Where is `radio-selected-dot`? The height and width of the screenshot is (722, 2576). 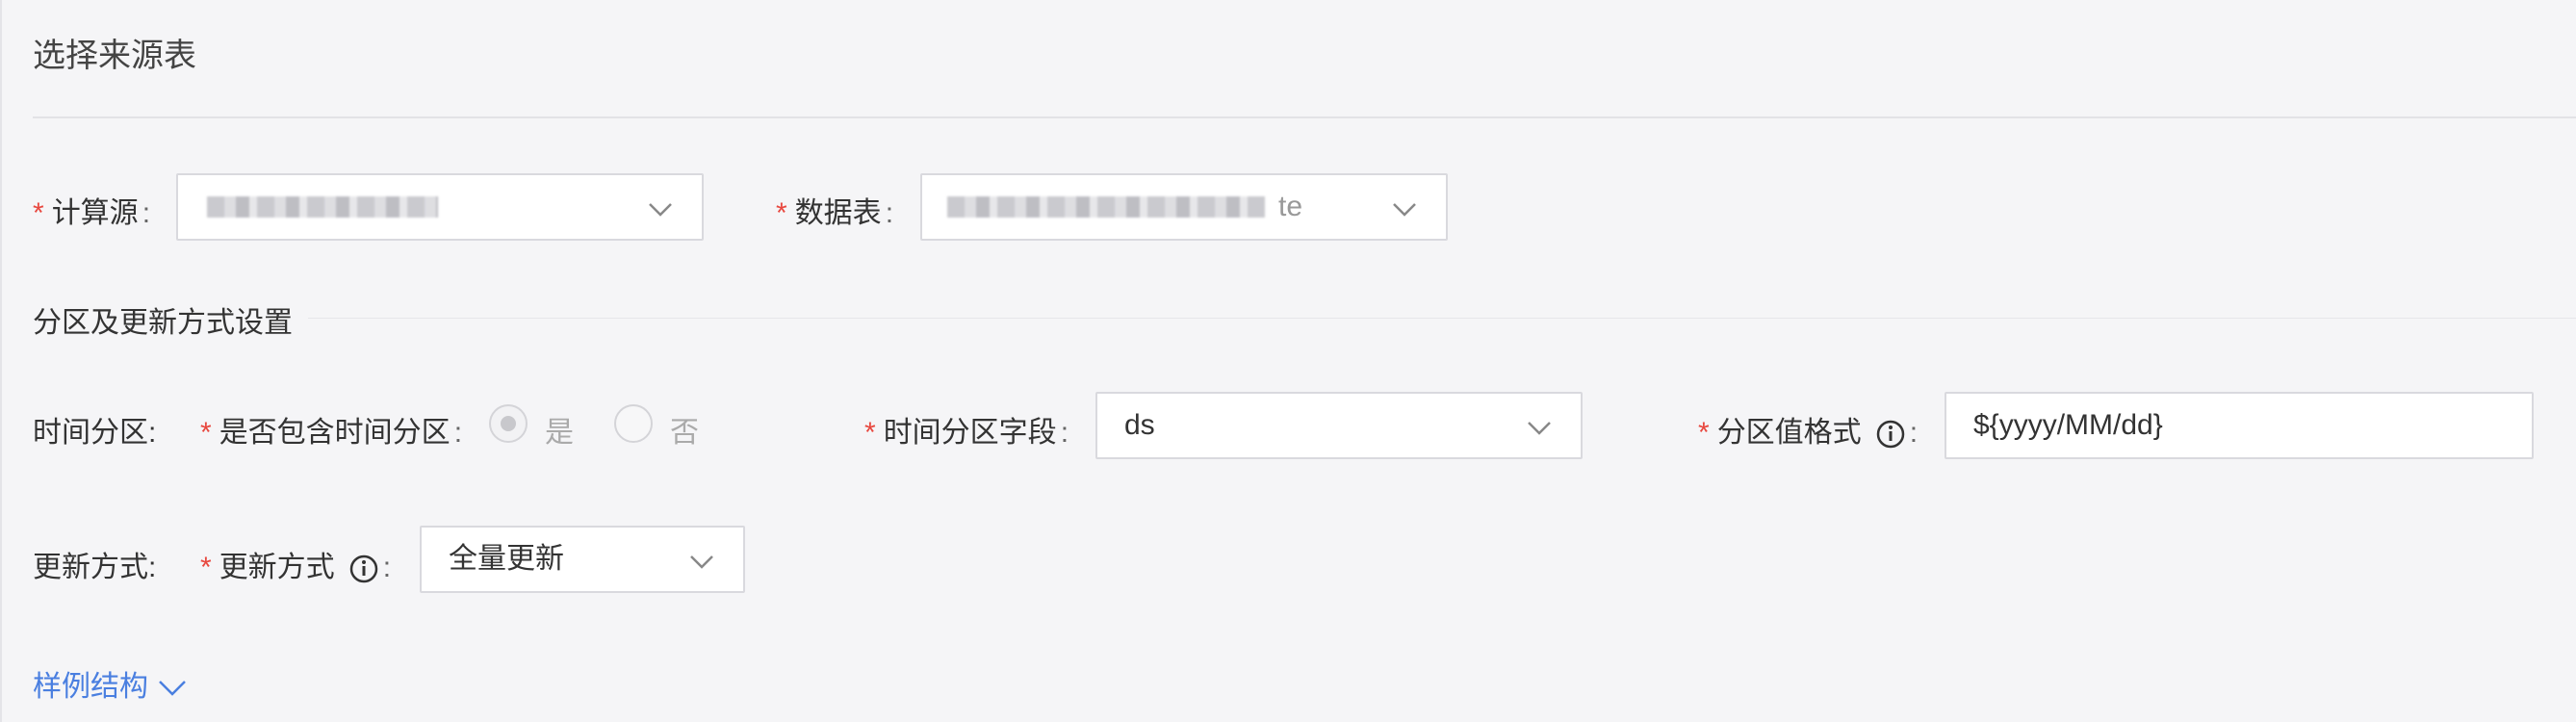
radio-selected-dot is located at coordinates (509, 424).